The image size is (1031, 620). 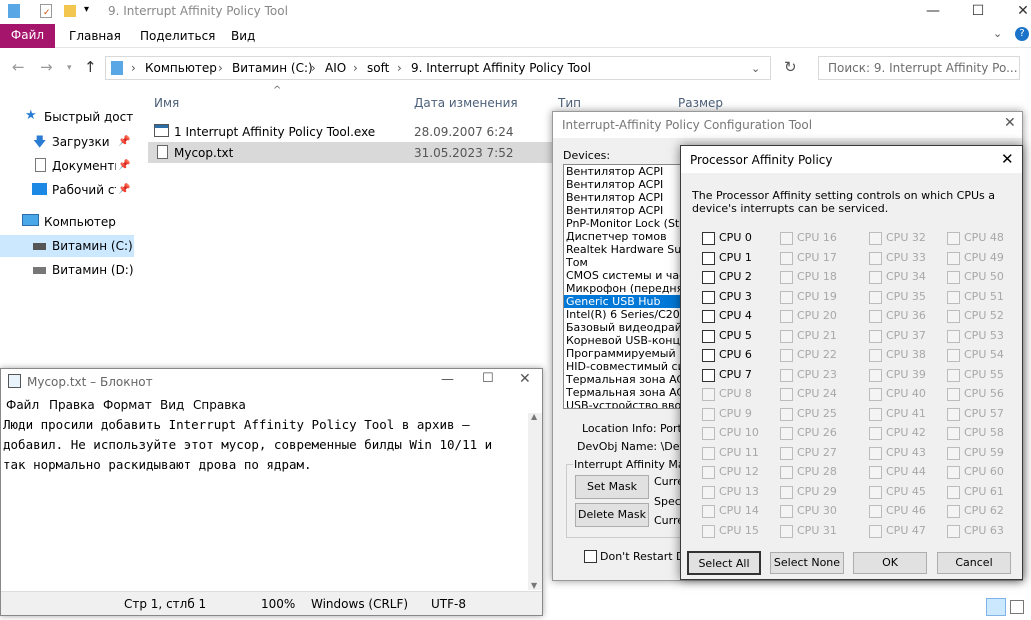 What do you see at coordinates (203, 153) in the screenshot?
I see `file-name: Мусор.txt` at bounding box center [203, 153].